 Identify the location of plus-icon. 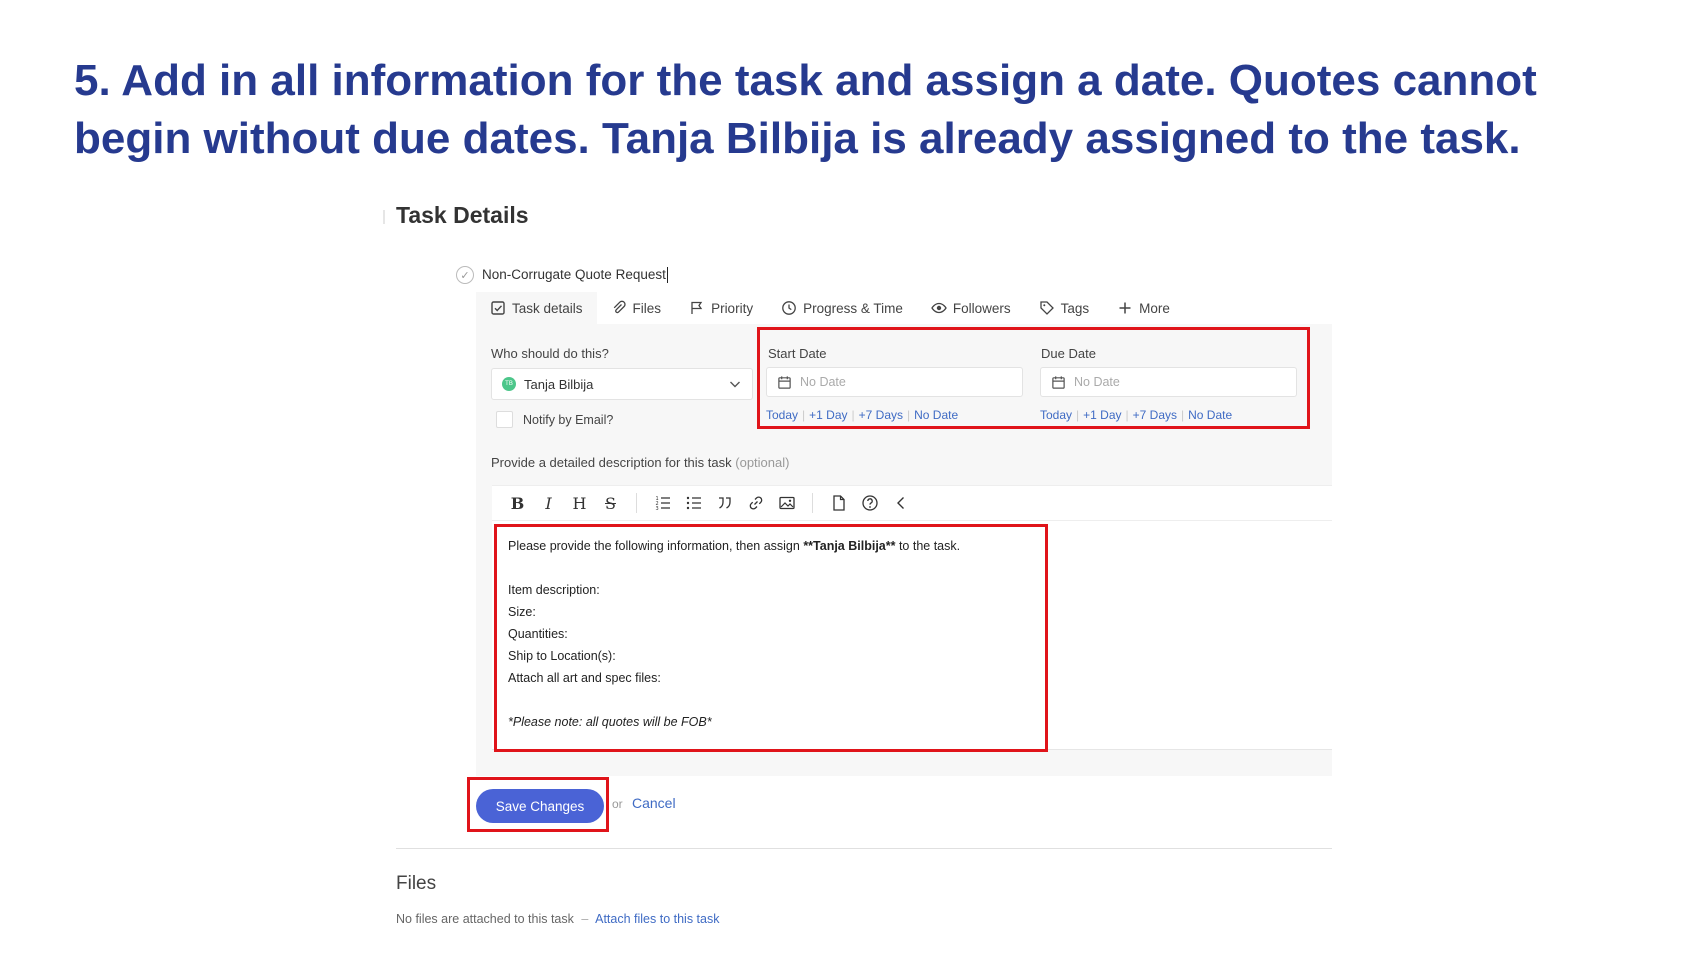
(1125, 308).